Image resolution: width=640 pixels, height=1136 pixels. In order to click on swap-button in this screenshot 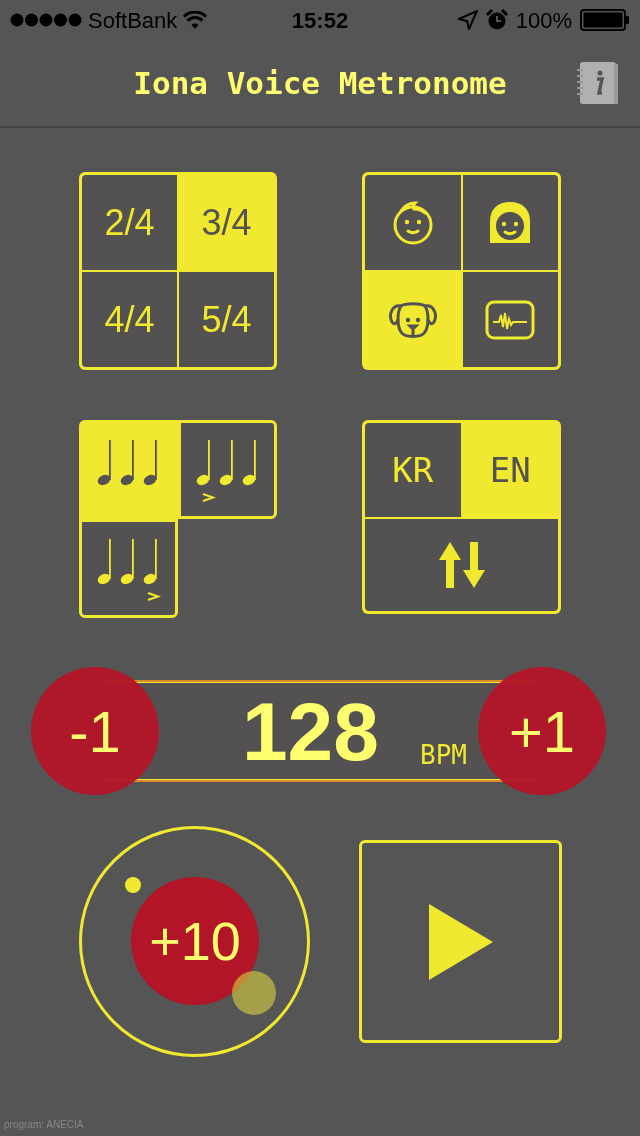, I will do `click(461, 565)`.